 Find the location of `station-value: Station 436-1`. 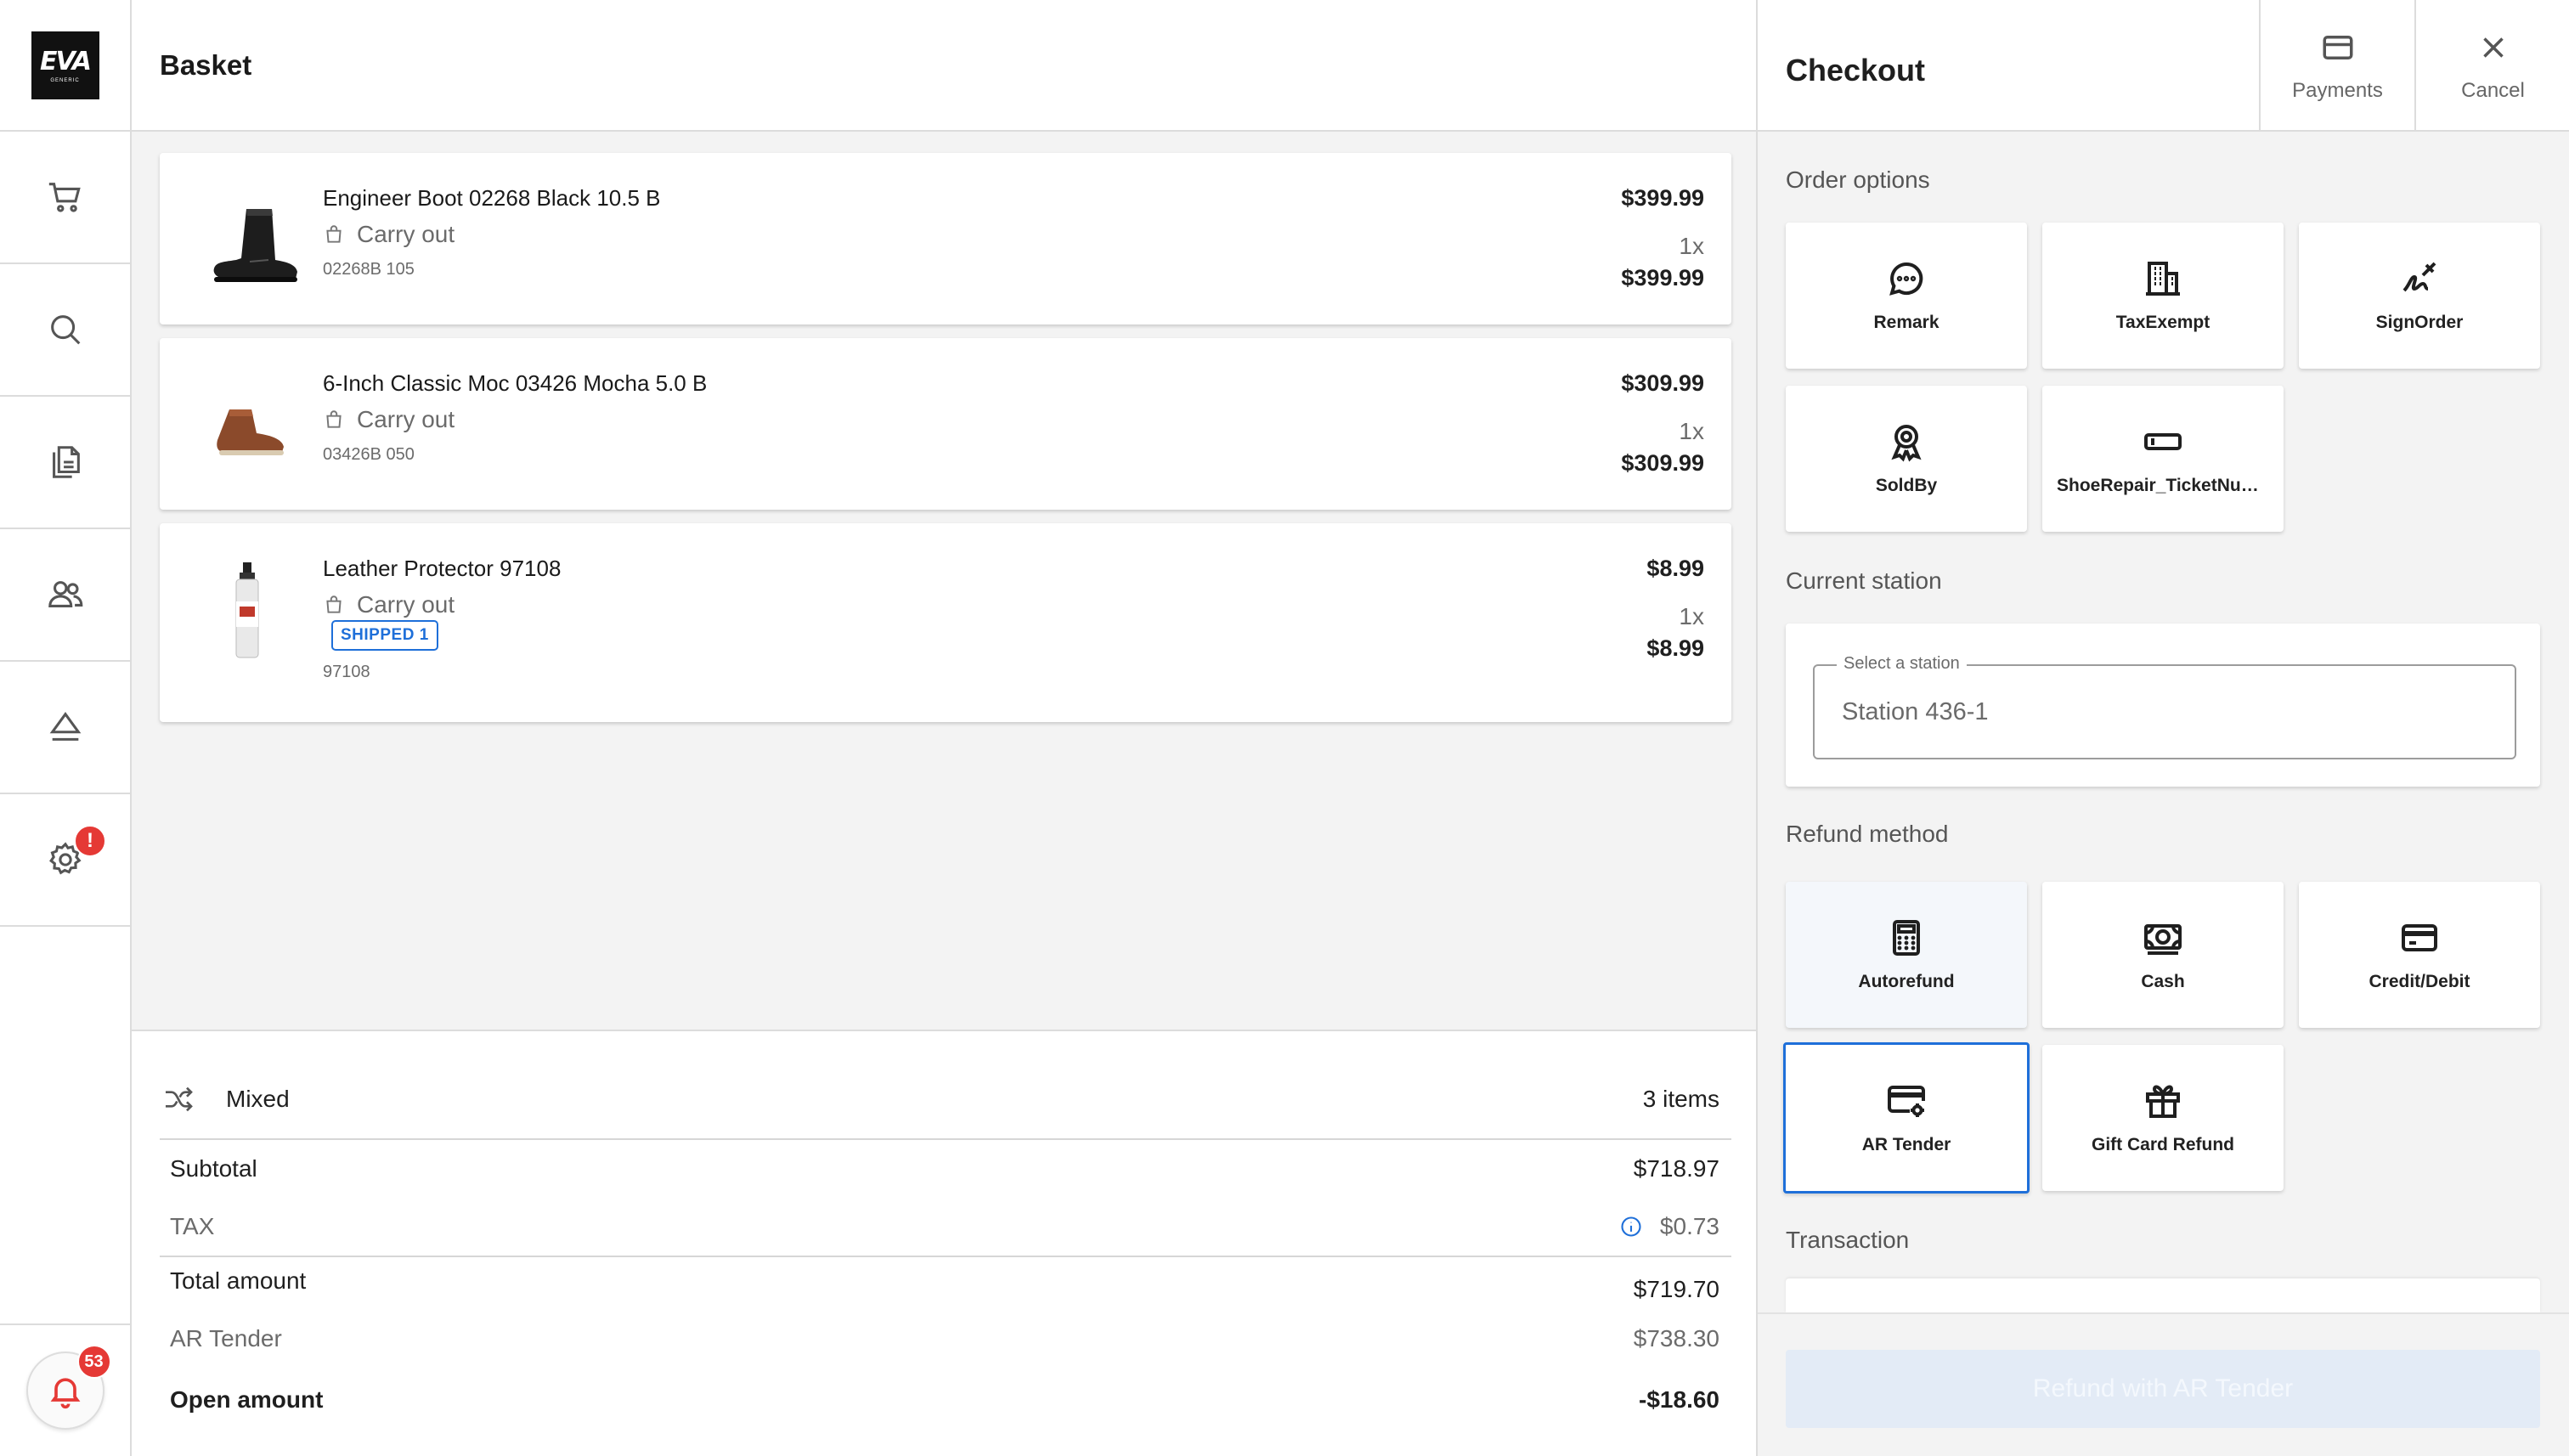

station-value: Station 436-1 is located at coordinates (1915, 712).